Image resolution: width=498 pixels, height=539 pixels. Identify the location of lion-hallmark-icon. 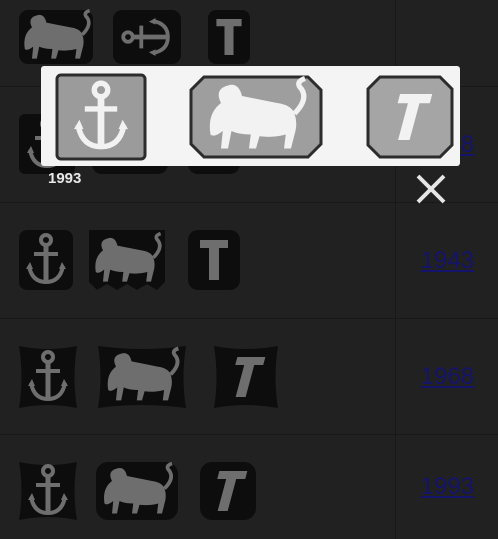
(256, 117).